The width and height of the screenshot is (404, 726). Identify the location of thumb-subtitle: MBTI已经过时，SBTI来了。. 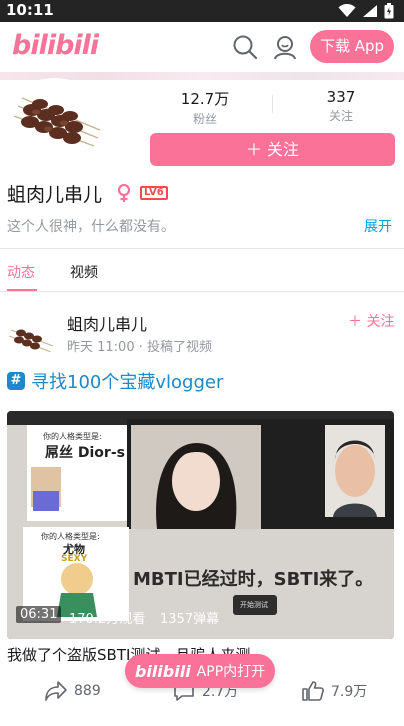
(253, 579).